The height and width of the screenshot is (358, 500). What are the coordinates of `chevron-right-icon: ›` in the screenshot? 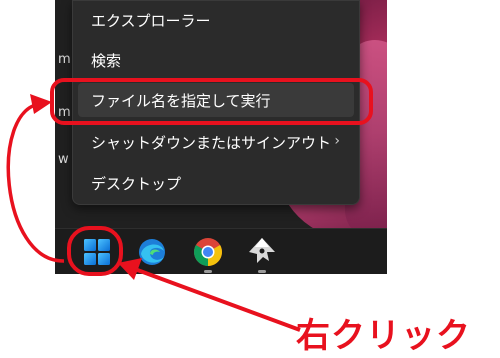 It's located at (337, 141).